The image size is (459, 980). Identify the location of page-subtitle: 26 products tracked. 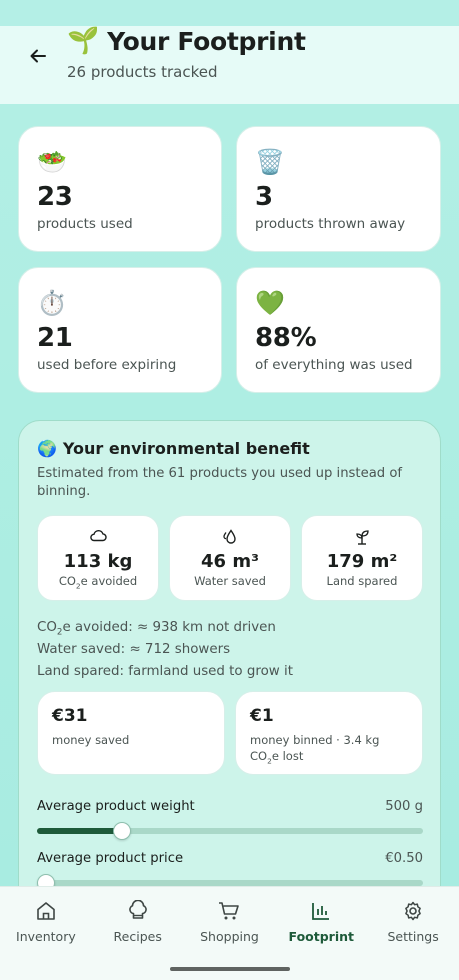
(142, 72).